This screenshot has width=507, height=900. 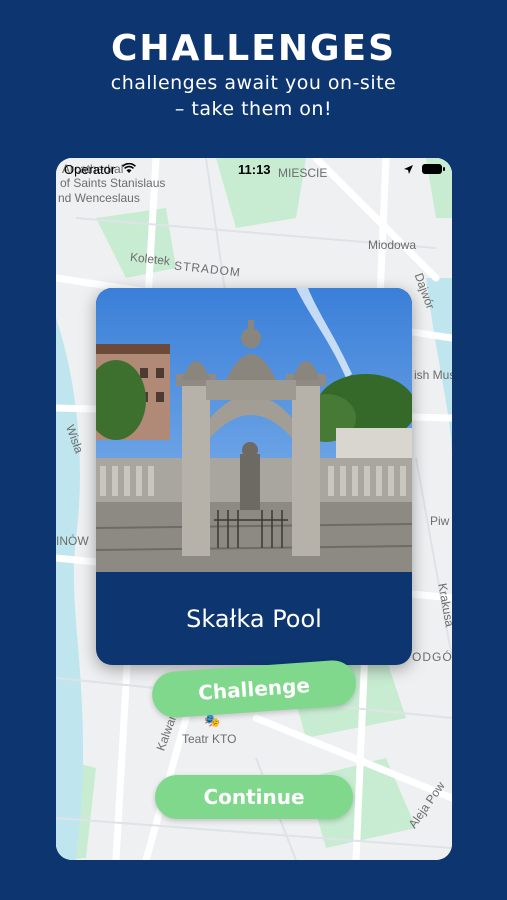 I want to click on clock: 11:13, so click(x=254, y=169).